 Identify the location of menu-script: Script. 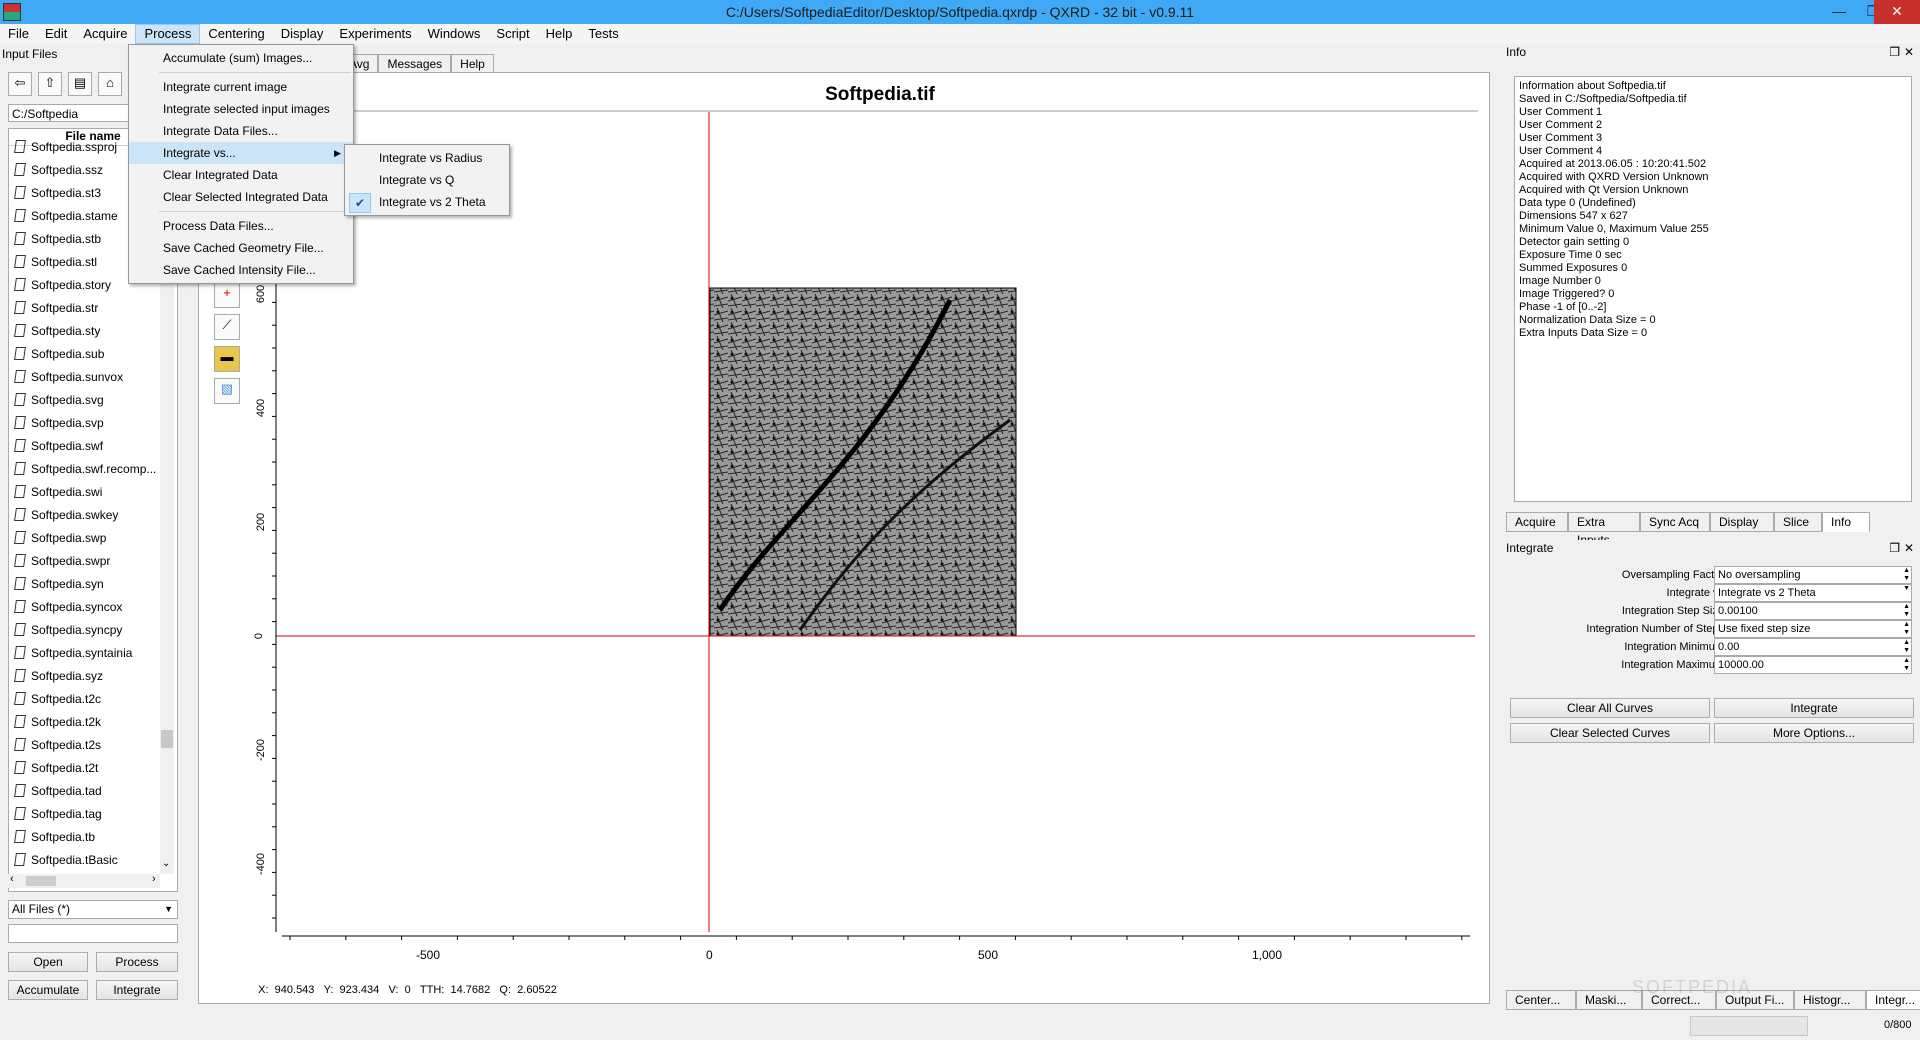
(512, 34).